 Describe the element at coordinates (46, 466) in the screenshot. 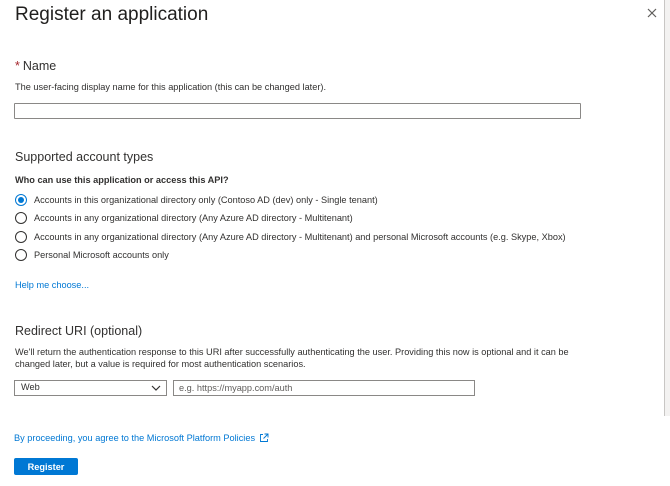

I see `register-button: Register` at that location.